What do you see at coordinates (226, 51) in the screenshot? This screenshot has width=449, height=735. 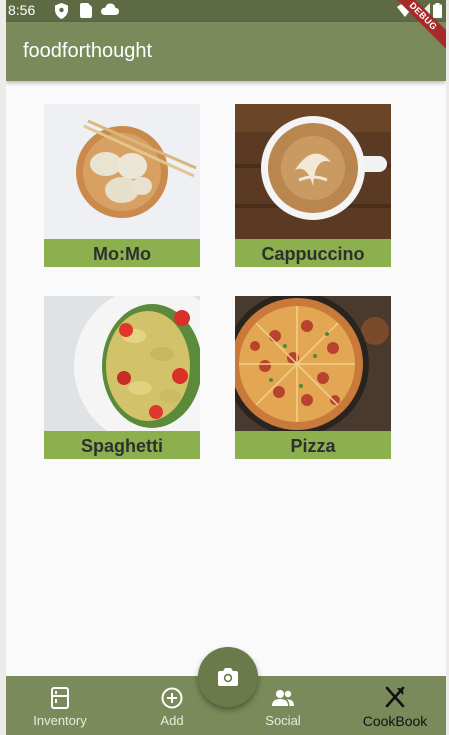 I see `app-bar: foodforthought` at bounding box center [226, 51].